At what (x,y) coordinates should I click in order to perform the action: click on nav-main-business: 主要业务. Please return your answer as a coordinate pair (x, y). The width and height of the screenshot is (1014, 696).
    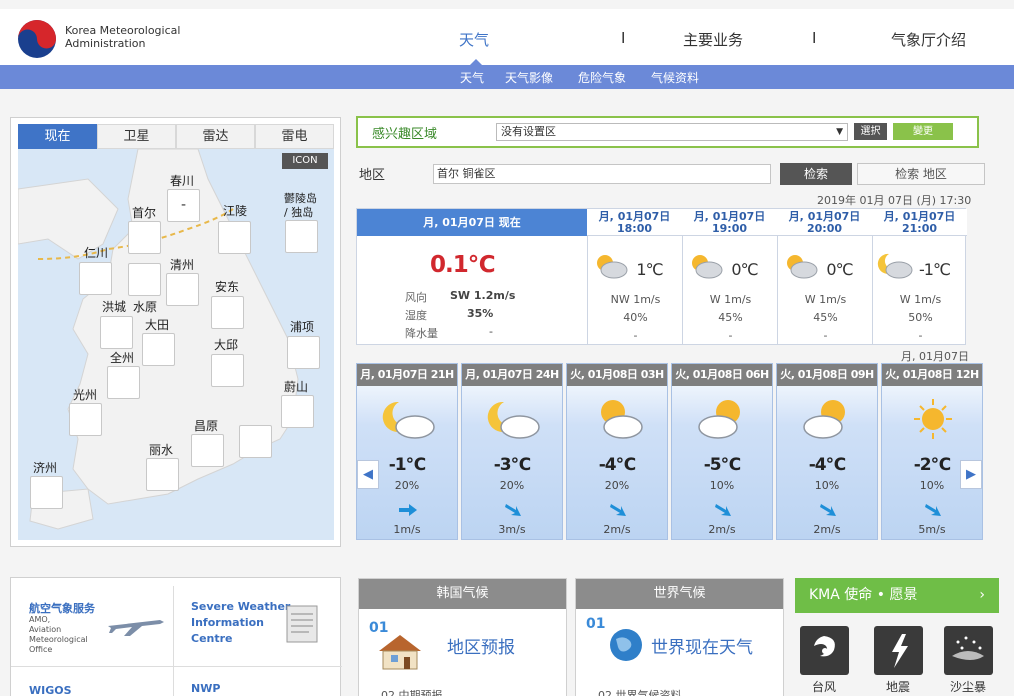
    Looking at the image, I should click on (713, 39).